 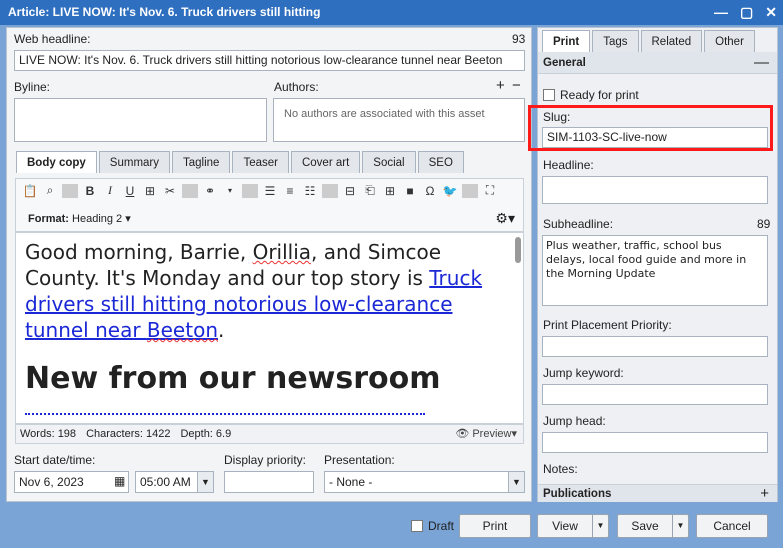 I want to click on general-section-header: General —, so click(x=657, y=63).